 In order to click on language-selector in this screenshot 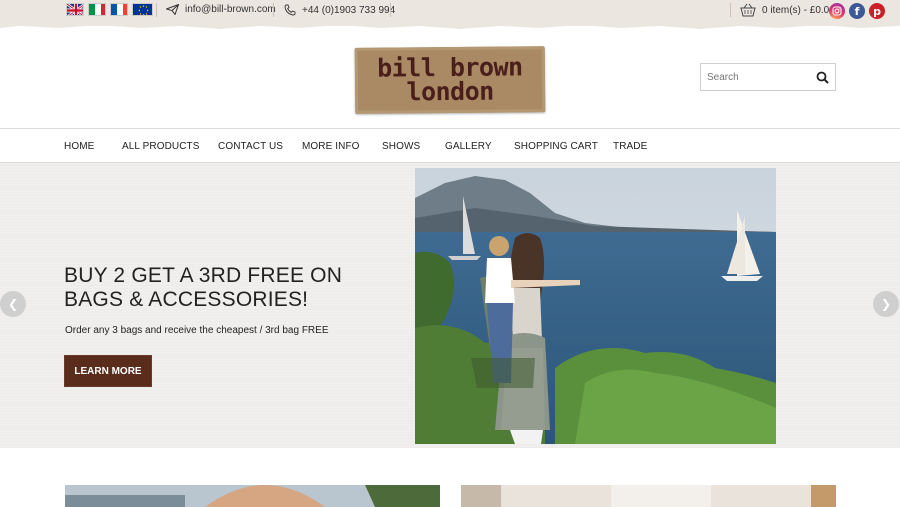, I will do `click(109, 9)`.